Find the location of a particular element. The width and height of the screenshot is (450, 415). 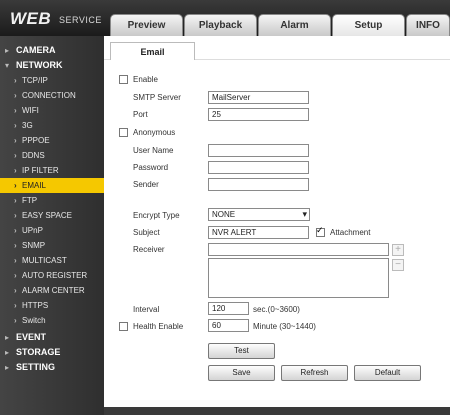

sidebar-item-label: WIFI is located at coordinates (30, 110).